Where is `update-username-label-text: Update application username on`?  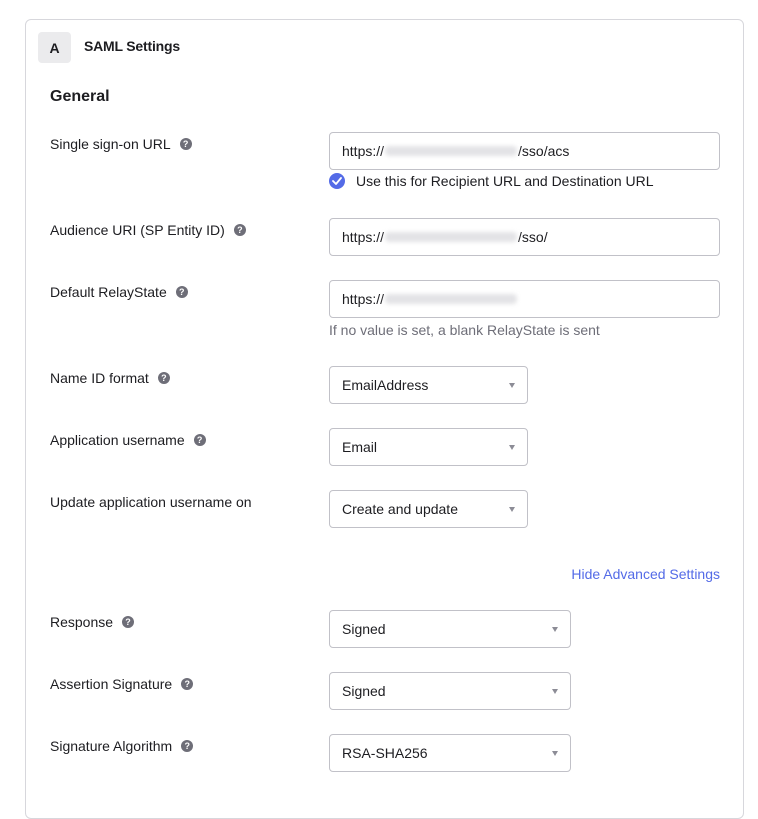 update-username-label-text: Update application username on is located at coordinates (151, 502).